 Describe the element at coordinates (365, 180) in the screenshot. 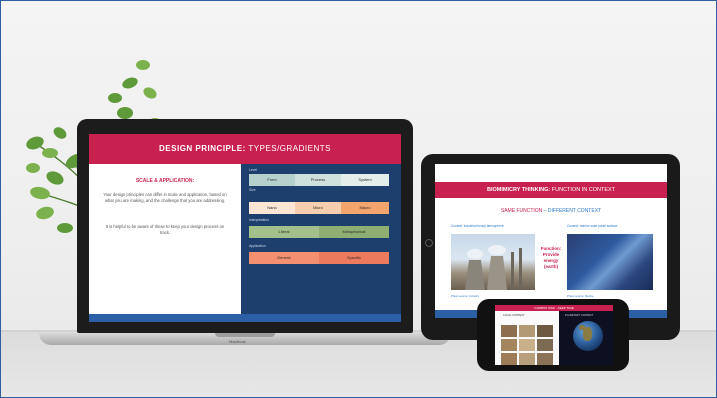

I see `segment-system: System` at that location.